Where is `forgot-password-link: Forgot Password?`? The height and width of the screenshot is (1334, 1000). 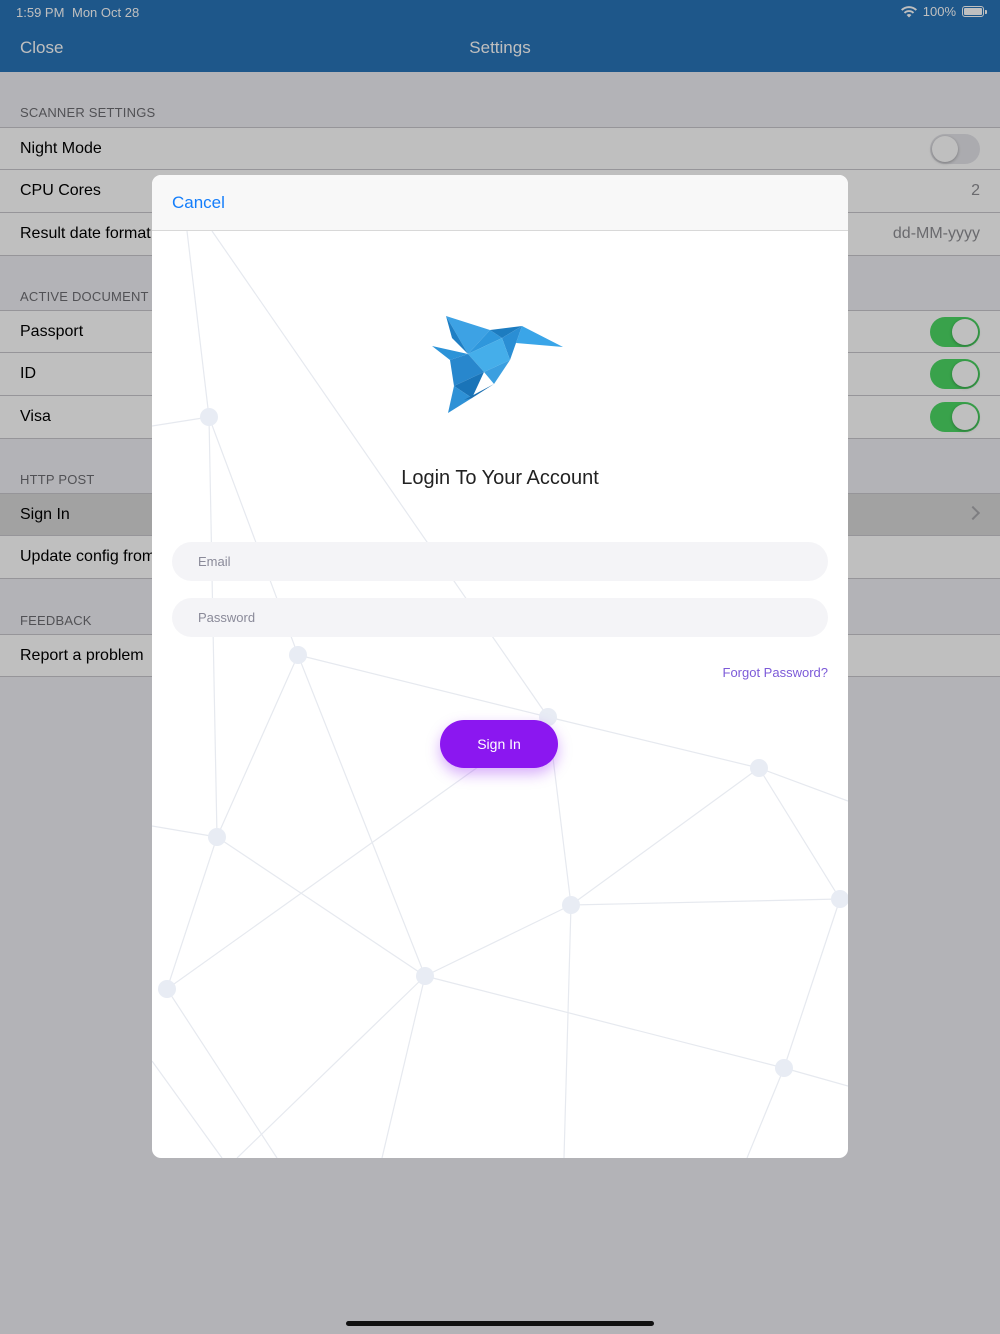 forgot-password-link: Forgot Password? is located at coordinates (776, 672).